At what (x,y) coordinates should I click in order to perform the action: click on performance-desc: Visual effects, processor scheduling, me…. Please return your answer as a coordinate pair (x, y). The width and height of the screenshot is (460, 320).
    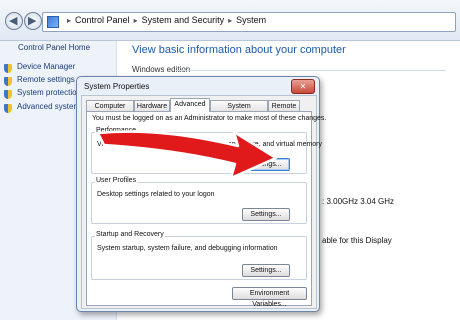
    Looking at the image, I should click on (210, 144).